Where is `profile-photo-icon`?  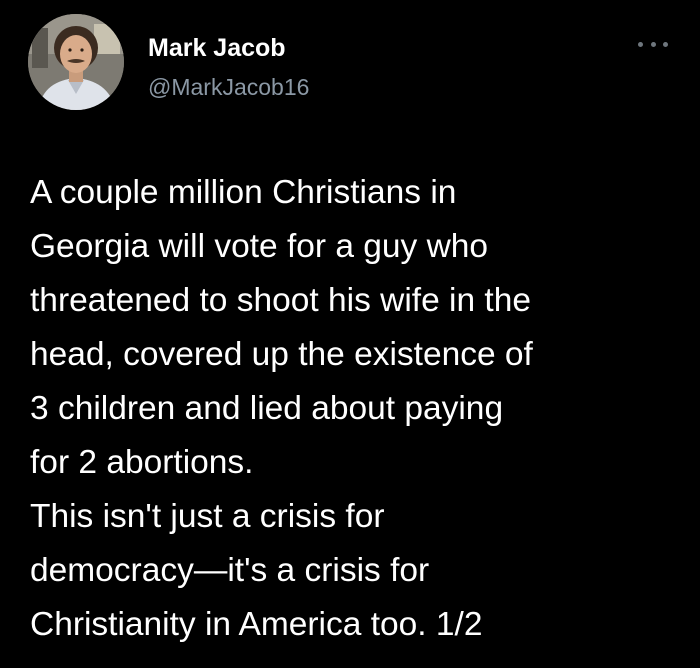 profile-photo-icon is located at coordinates (76, 62).